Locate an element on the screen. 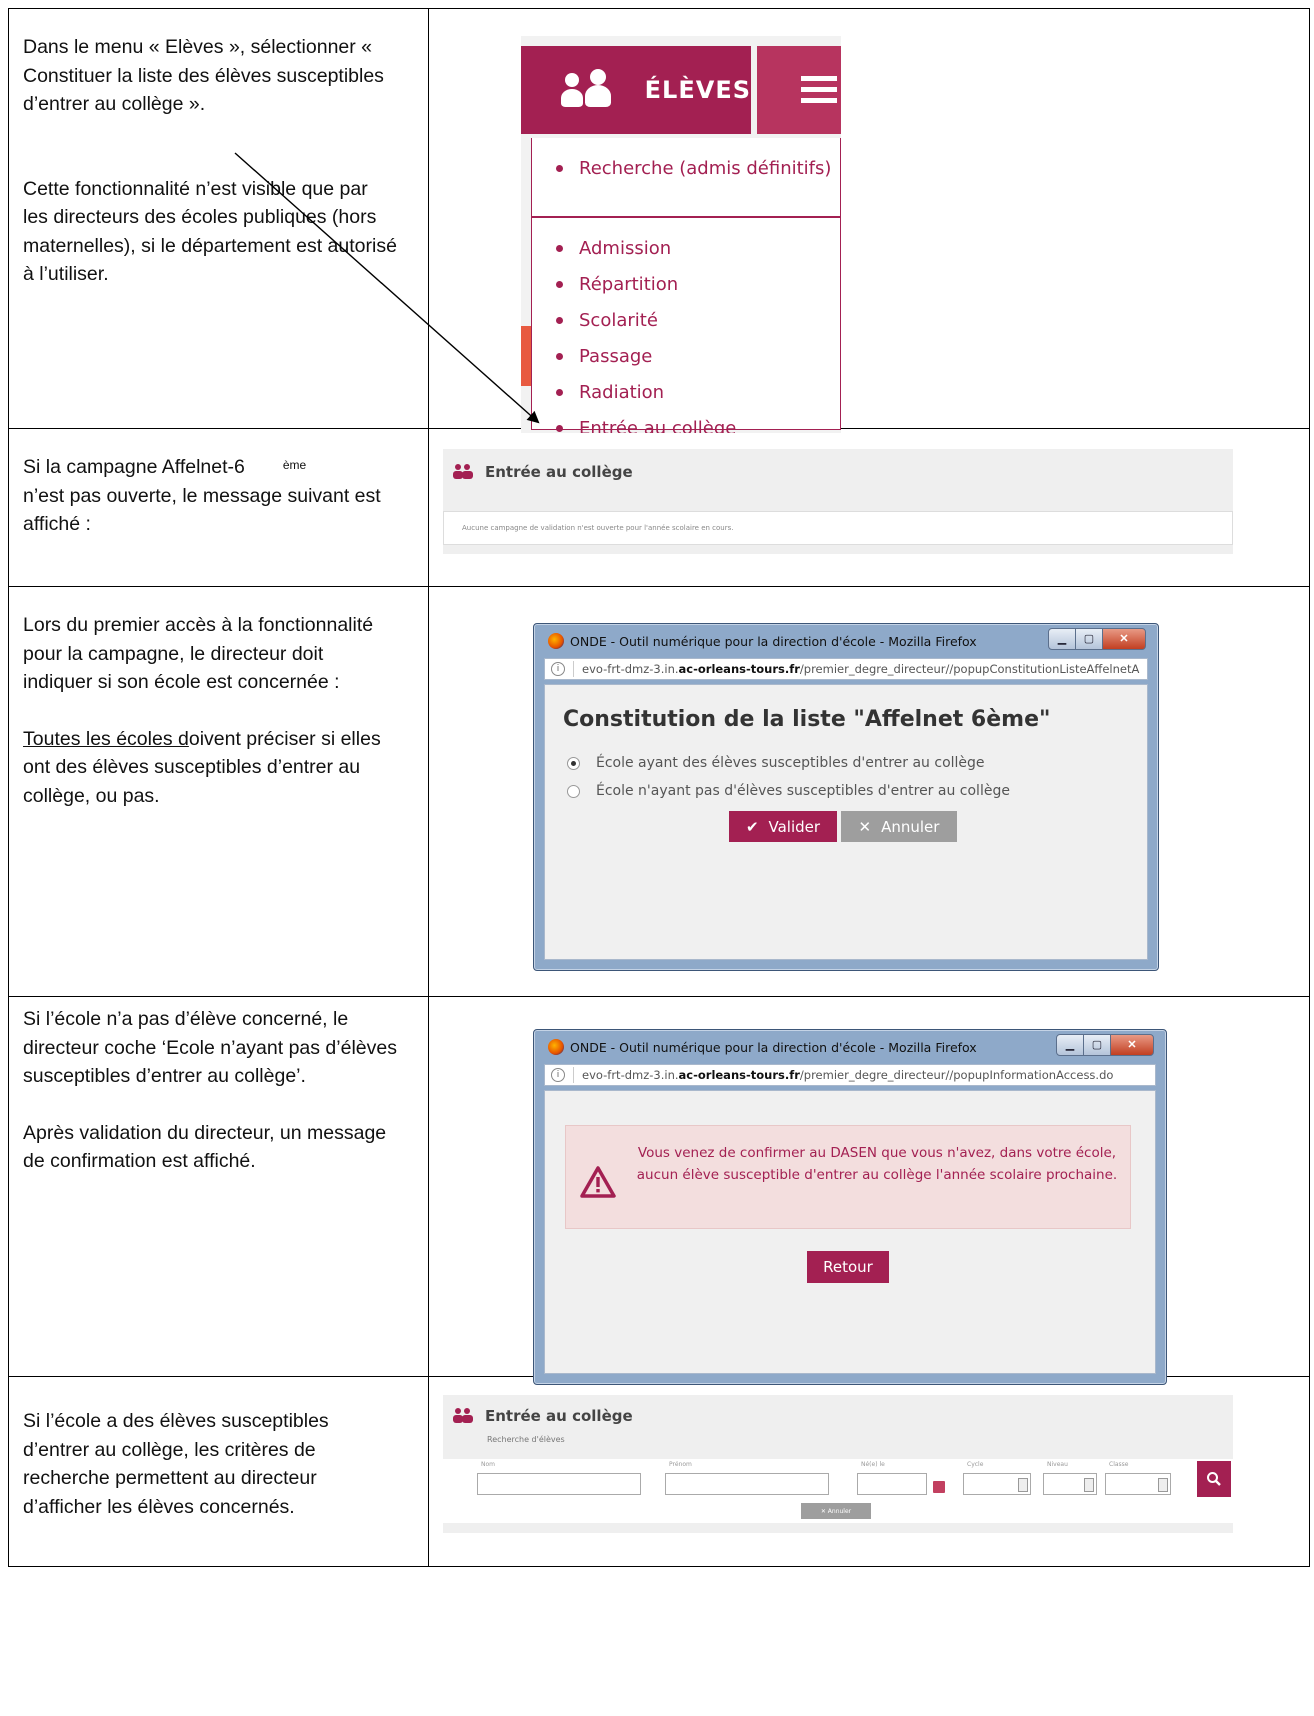 This screenshot has height=1716, width=1314. firefox-icon is located at coordinates (556, 1047).